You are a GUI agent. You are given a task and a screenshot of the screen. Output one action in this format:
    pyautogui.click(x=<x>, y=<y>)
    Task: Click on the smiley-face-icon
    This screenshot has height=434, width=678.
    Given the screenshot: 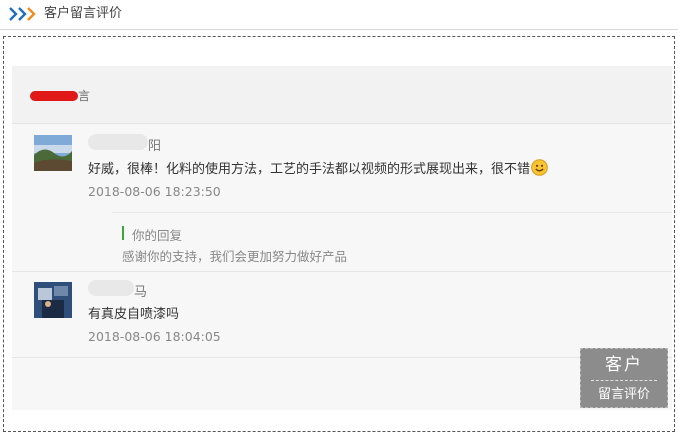 What is the action you would take?
    pyautogui.click(x=539, y=167)
    